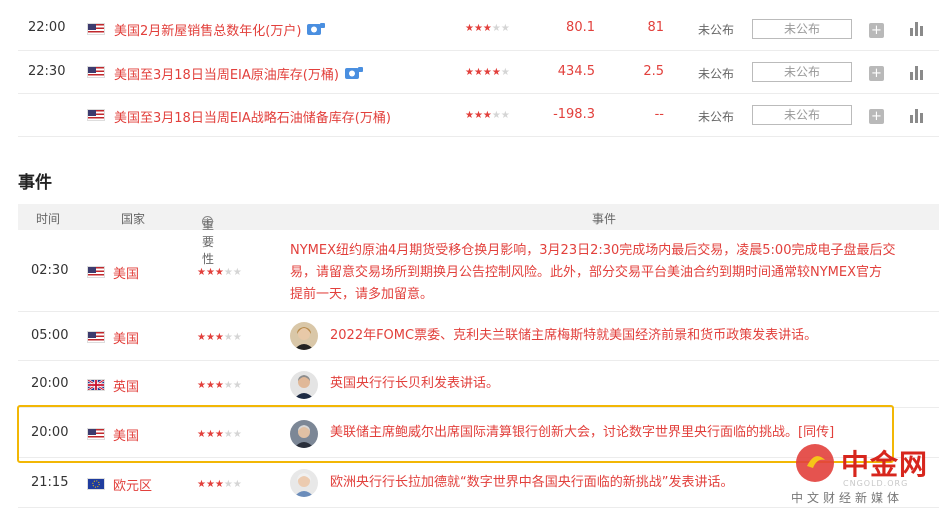 Image resolution: width=949 pixels, height=515 pixels. Describe the element at coordinates (576, 71) in the screenshot. I see `previous-value: 434.5` at that location.